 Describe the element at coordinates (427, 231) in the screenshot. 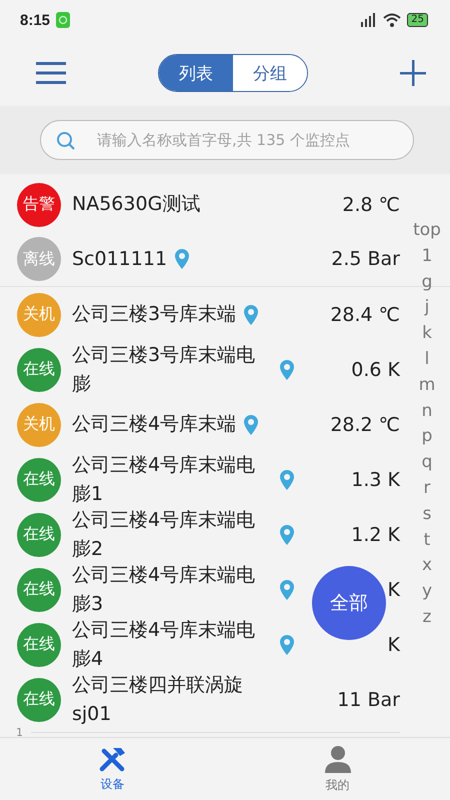

I see `index-letter: top` at that location.